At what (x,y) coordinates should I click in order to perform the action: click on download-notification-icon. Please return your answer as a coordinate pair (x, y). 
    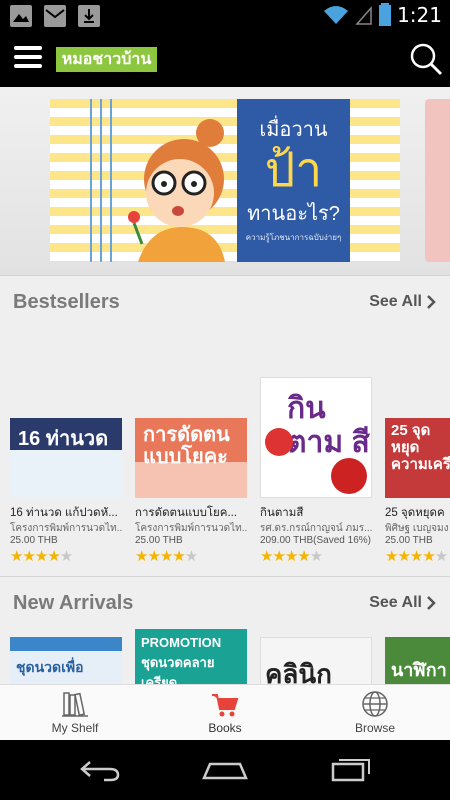
    Looking at the image, I should click on (89, 16).